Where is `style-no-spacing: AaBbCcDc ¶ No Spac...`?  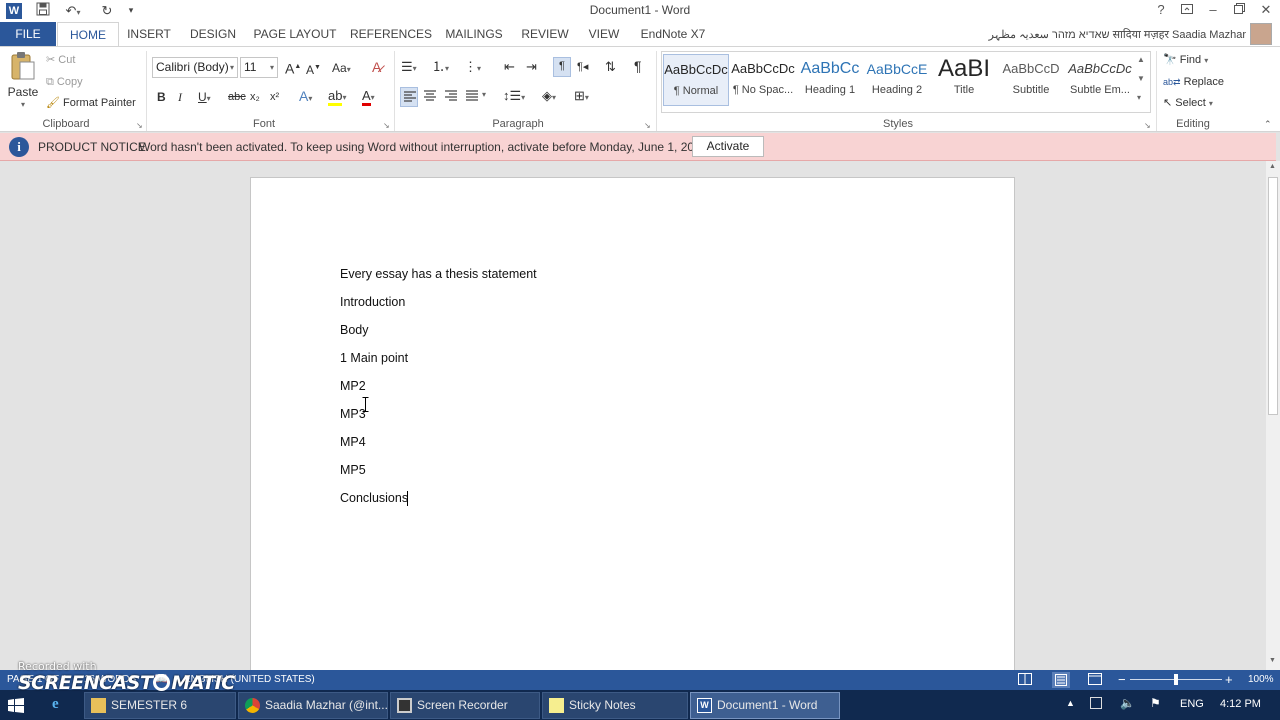
style-no-spacing: AaBbCcDc ¶ No Spac... is located at coordinates (763, 80).